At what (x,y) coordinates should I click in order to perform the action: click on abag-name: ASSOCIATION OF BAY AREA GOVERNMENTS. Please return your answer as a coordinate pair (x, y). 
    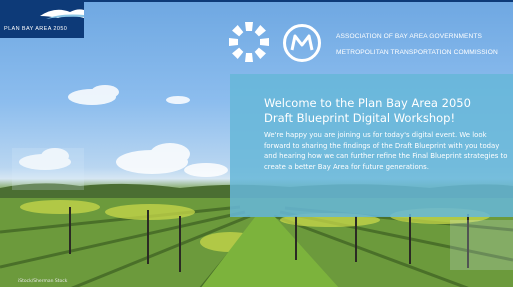
    Looking at the image, I should click on (409, 36).